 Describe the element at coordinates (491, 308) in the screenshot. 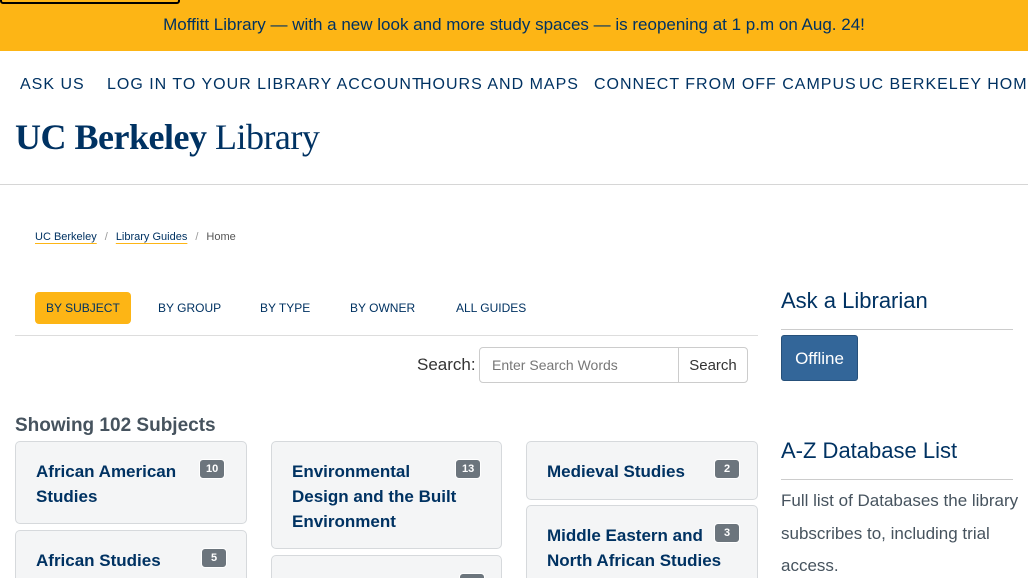

I see `tab-all-guides: ALL GUIDES` at that location.